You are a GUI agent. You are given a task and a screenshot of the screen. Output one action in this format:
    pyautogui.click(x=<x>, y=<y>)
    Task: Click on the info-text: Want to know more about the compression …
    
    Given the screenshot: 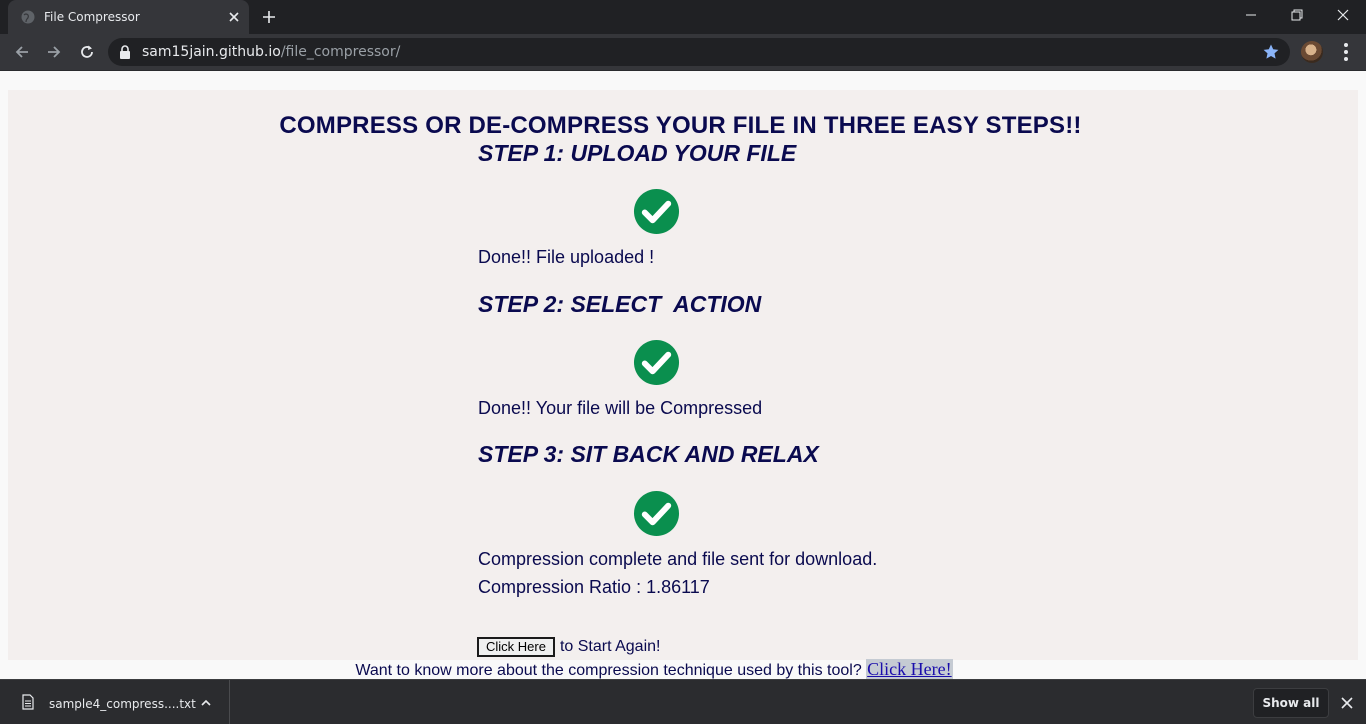 What is the action you would take?
    pyautogui.click(x=608, y=670)
    